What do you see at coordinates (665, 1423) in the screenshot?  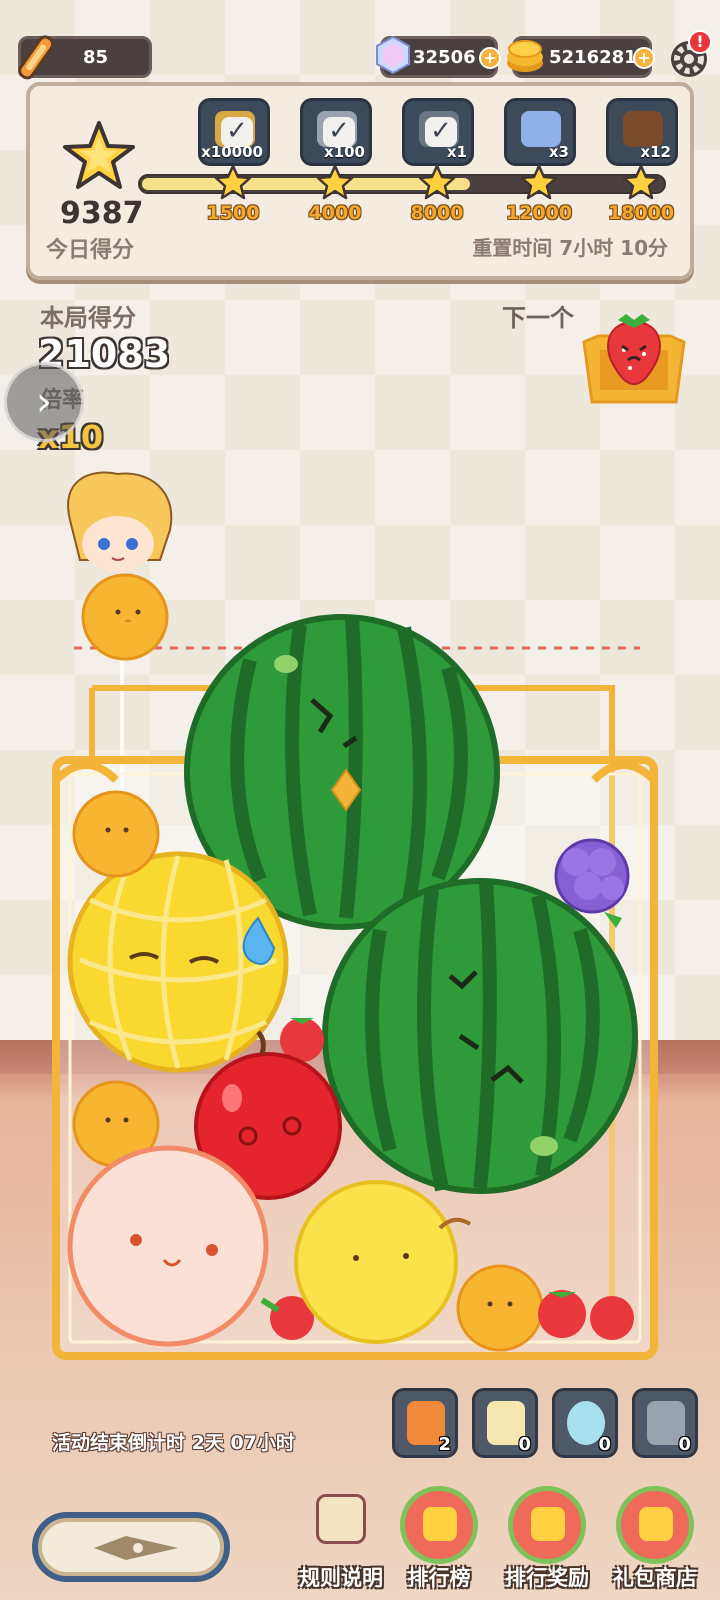 I see `tool-button-4: 0` at bounding box center [665, 1423].